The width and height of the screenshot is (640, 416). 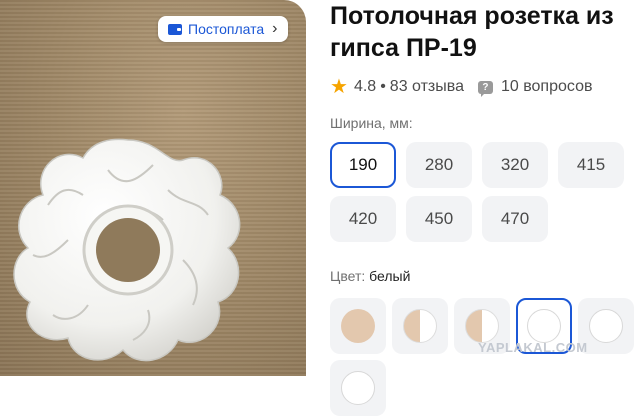 What do you see at coordinates (390, 276) in the screenshot?
I see `color-value: белый` at bounding box center [390, 276].